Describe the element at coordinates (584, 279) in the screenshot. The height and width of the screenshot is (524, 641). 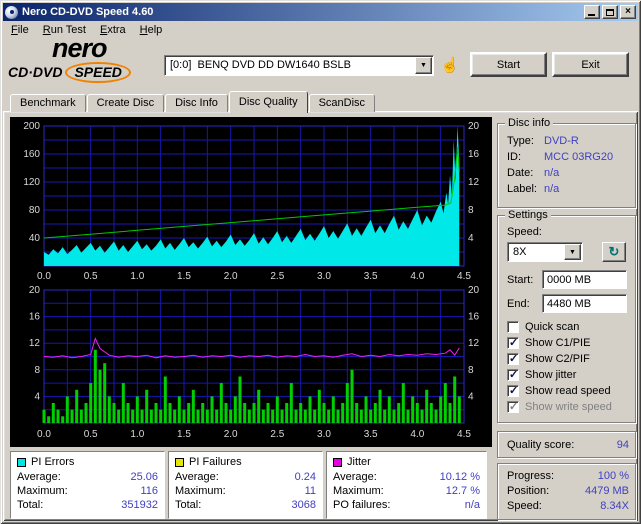
I see `start-position-input` at that location.